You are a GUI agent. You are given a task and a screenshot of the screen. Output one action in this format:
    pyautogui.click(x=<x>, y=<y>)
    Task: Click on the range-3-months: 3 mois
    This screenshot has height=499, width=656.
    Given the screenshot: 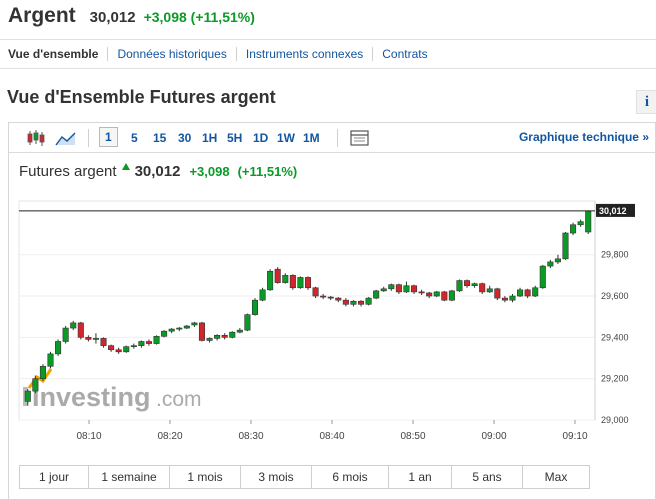 What is the action you would take?
    pyautogui.click(x=275, y=477)
    